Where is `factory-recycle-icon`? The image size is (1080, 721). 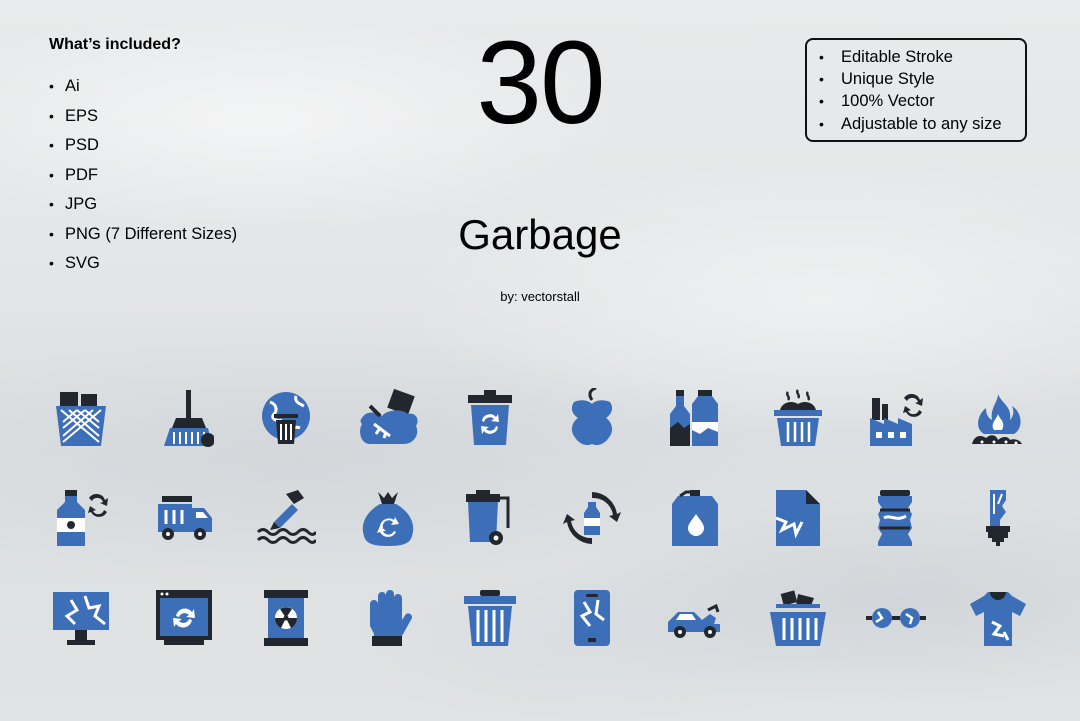
factory-recycle-icon is located at coordinates (896, 418).